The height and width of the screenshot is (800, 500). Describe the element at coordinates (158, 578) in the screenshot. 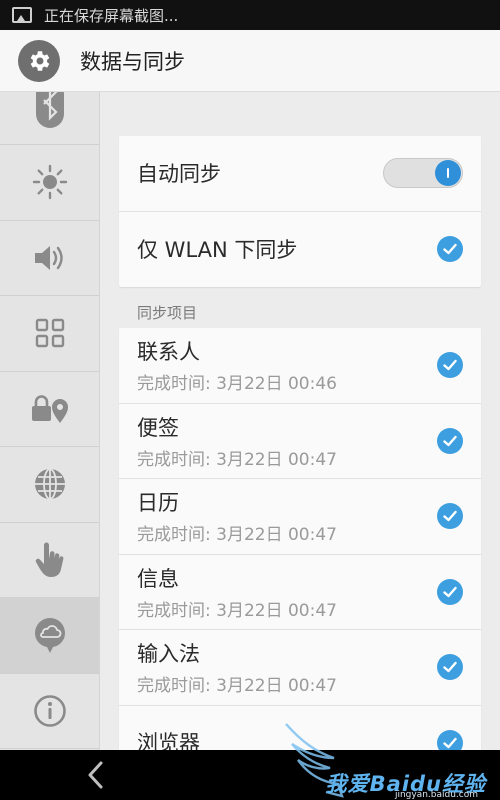

I see `sync-item-name: 信息` at that location.